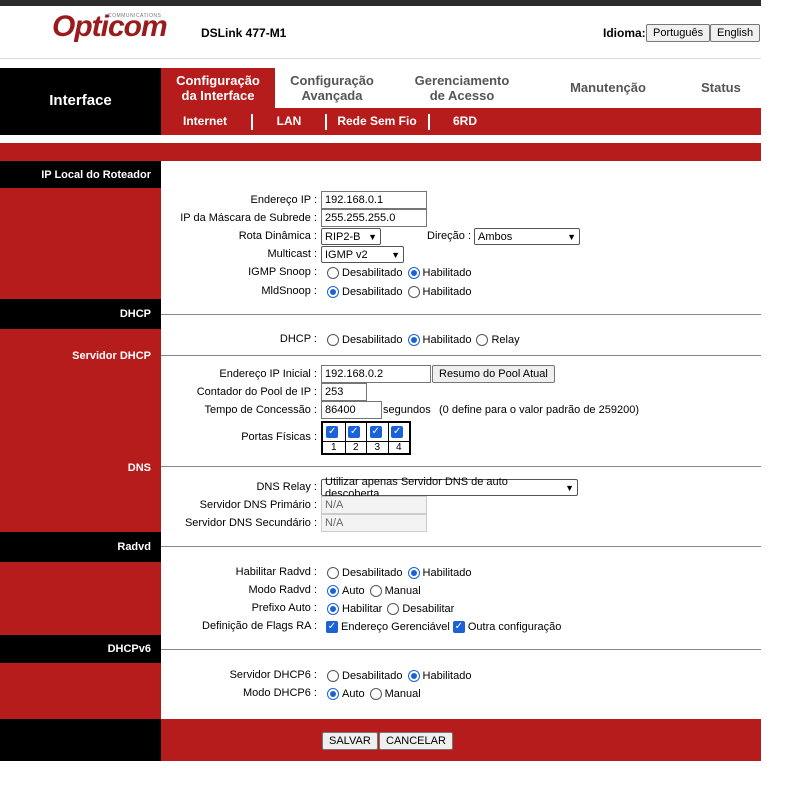  I want to click on footer-action-bar, so click(461, 740).